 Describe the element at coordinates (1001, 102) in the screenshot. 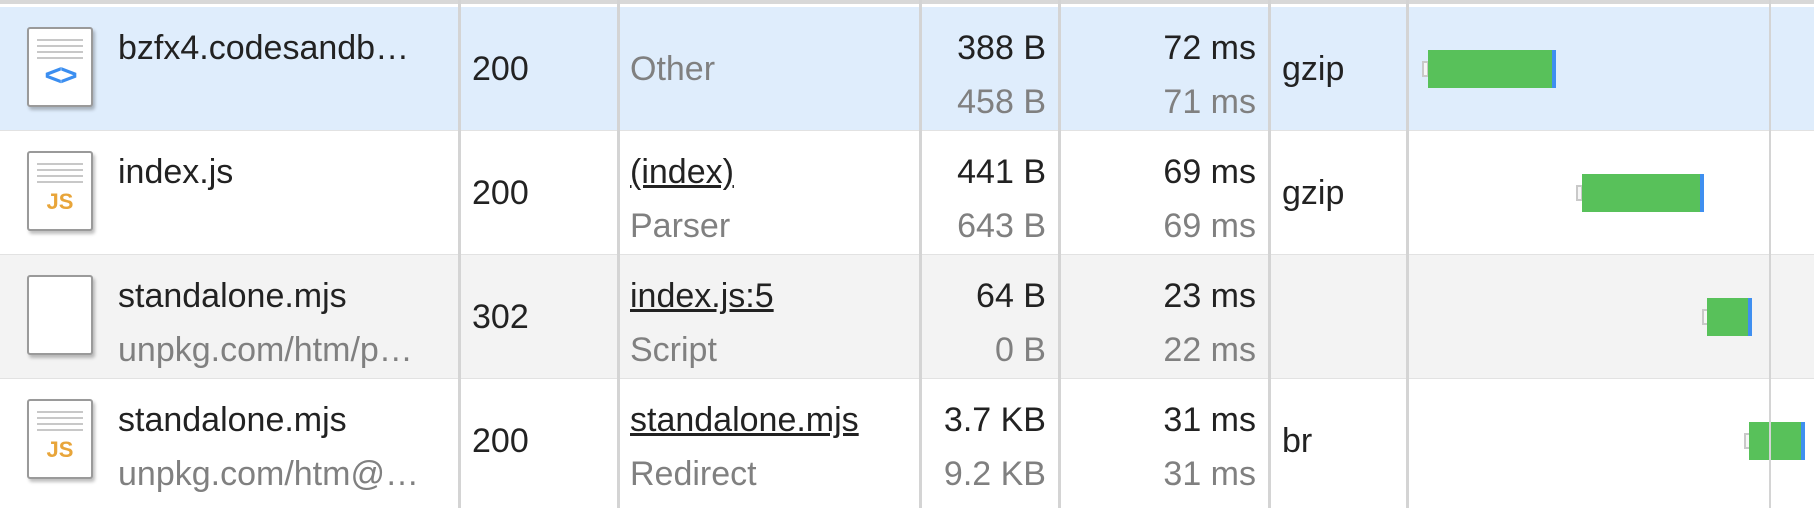

I see `resource-size: 458 B` at that location.